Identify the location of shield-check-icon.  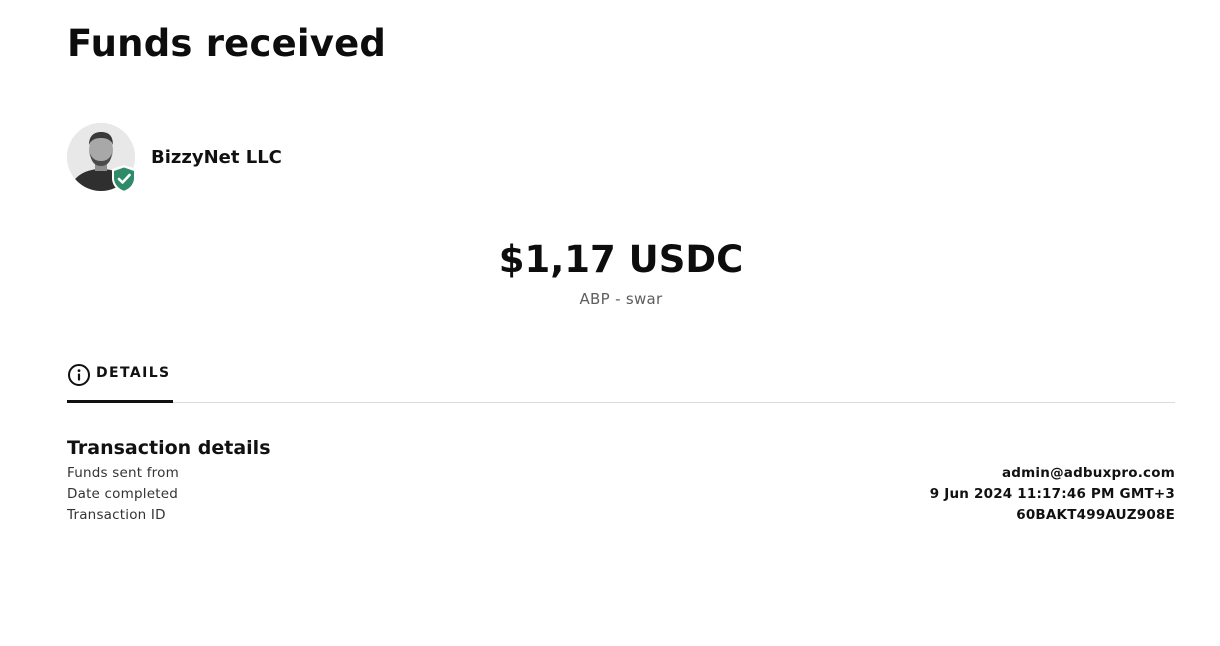
(124, 179).